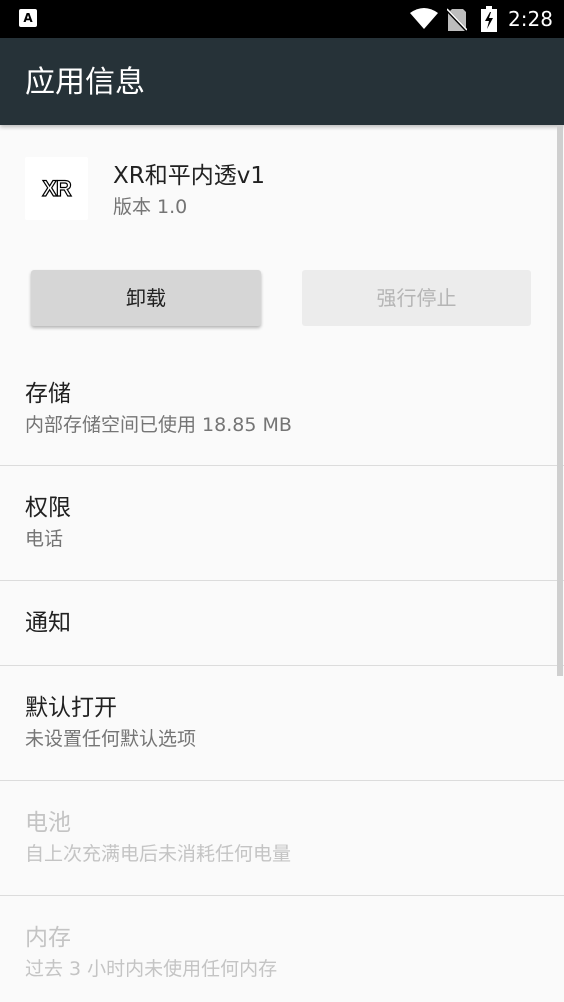 This screenshot has height=1002, width=564. I want to click on status-bar: A 2:28, so click(282, 19).